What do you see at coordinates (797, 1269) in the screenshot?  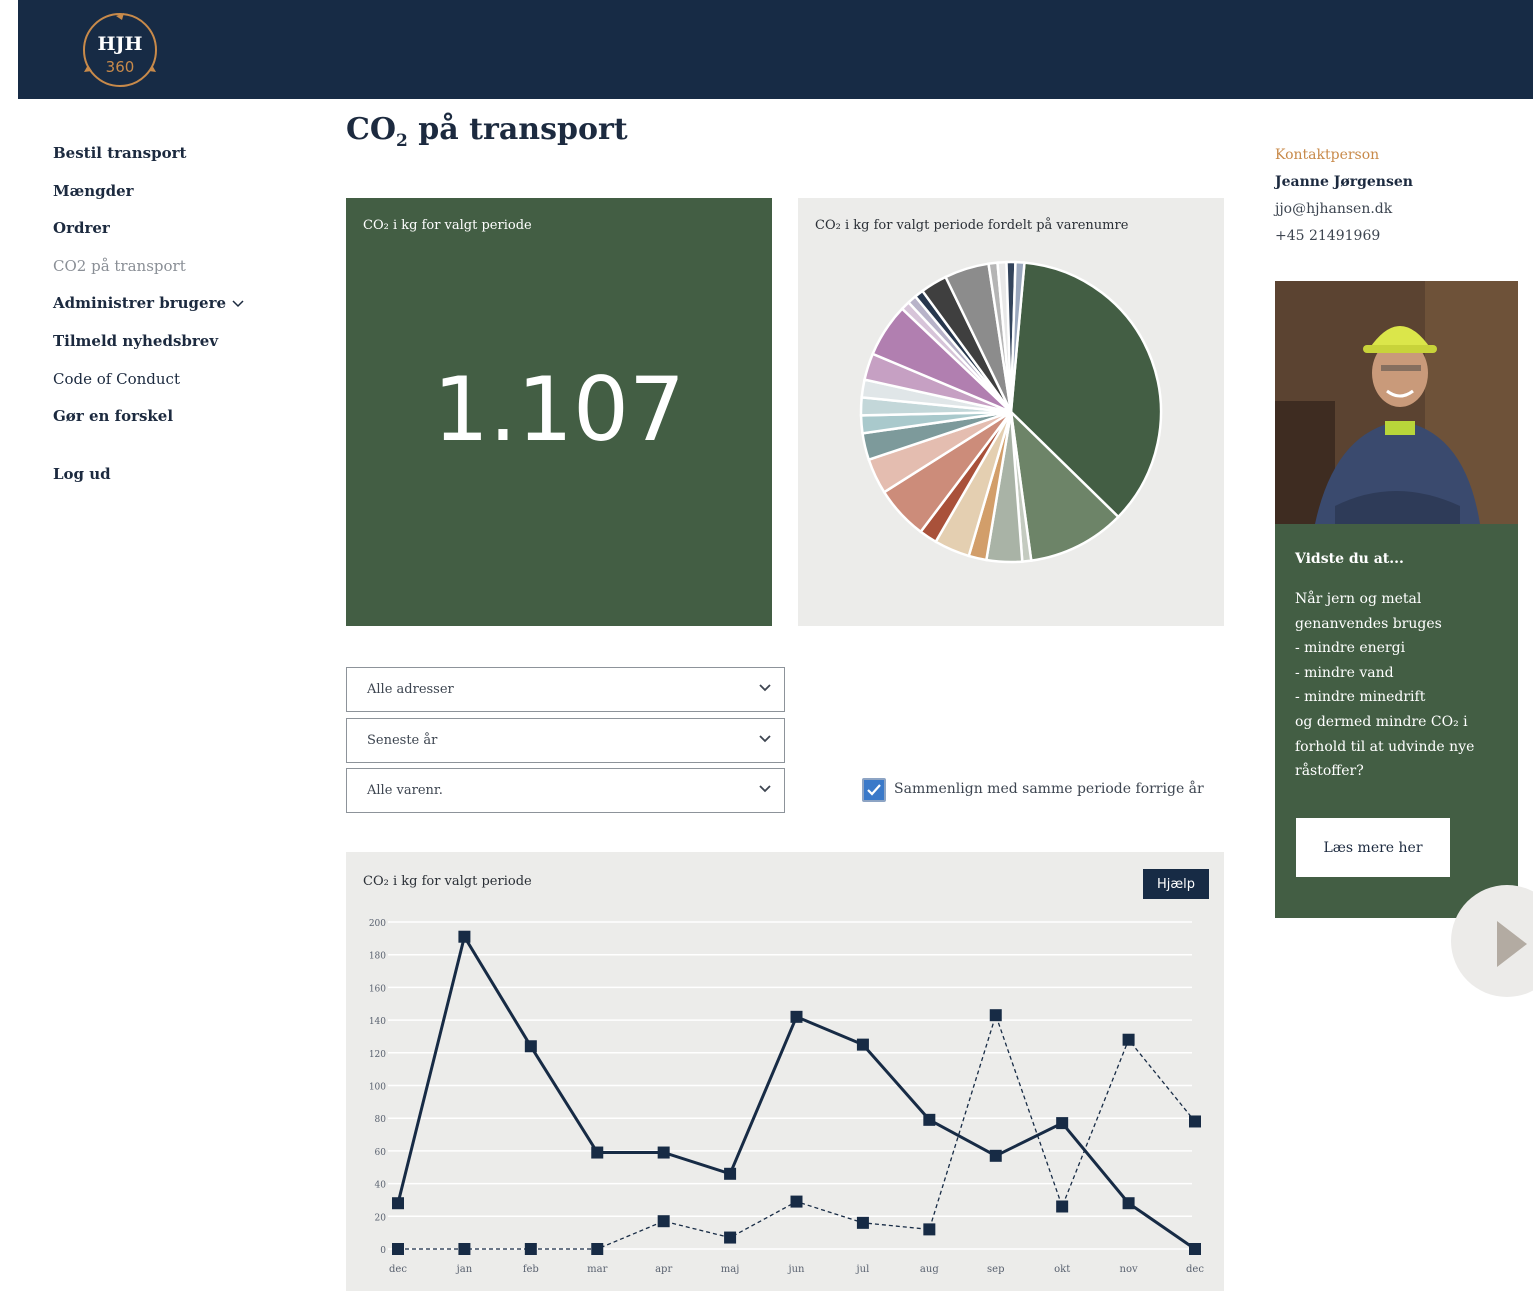 I see `x-tick-label: jun` at bounding box center [797, 1269].